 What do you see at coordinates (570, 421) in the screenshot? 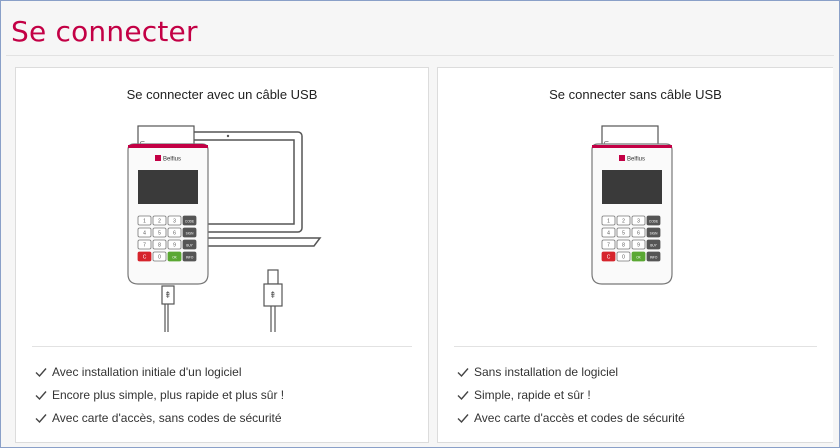
I see `list-item: Avec carte d'accès et codes de sécurité` at bounding box center [570, 421].